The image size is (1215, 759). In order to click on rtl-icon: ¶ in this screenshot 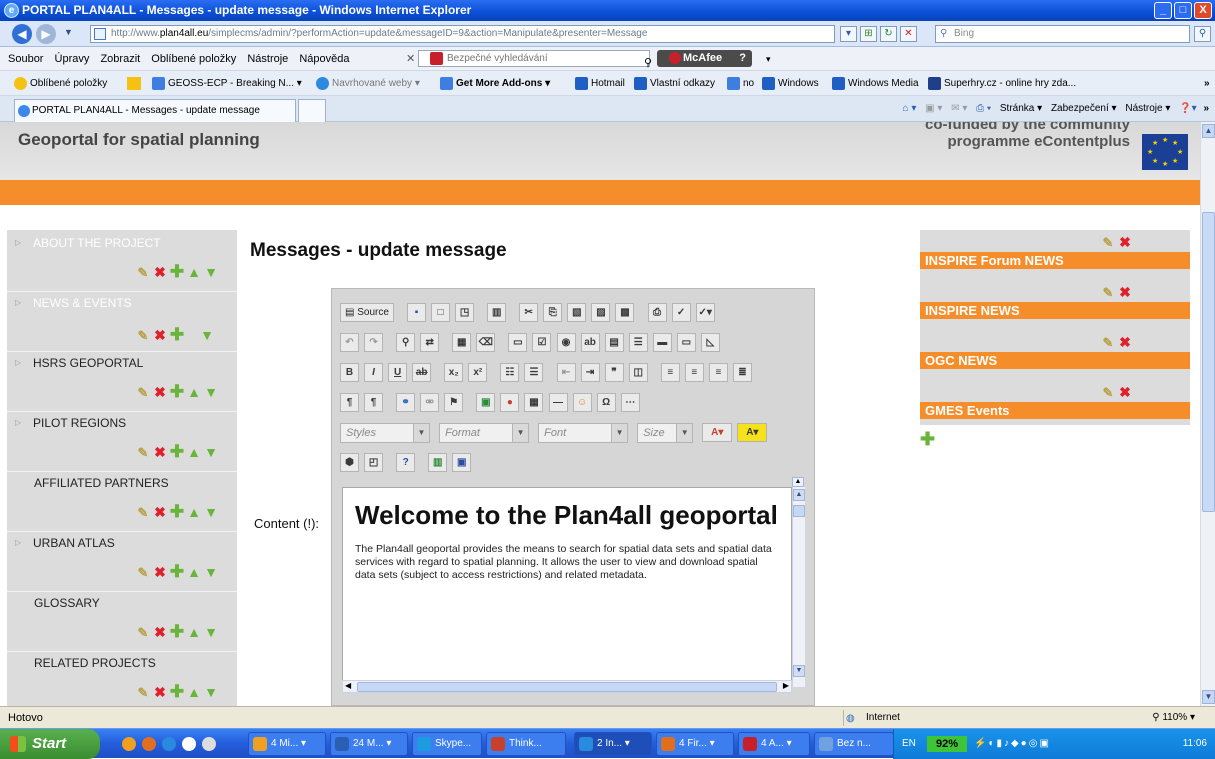, I will do `click(374, 402)`.